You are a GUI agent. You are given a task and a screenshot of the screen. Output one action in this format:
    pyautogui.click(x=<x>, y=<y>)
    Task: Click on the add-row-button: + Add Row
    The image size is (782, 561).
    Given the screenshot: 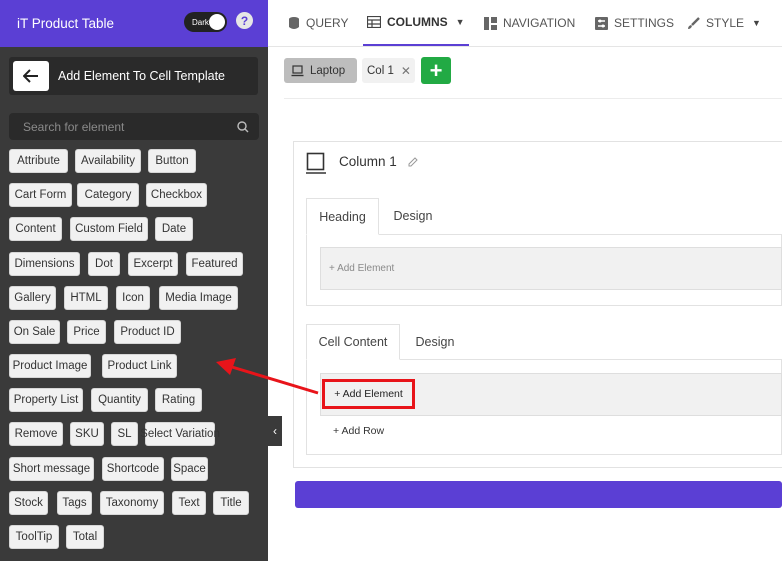 What is the action you would take?
    pyautogui.click(x=358, y=431)
    